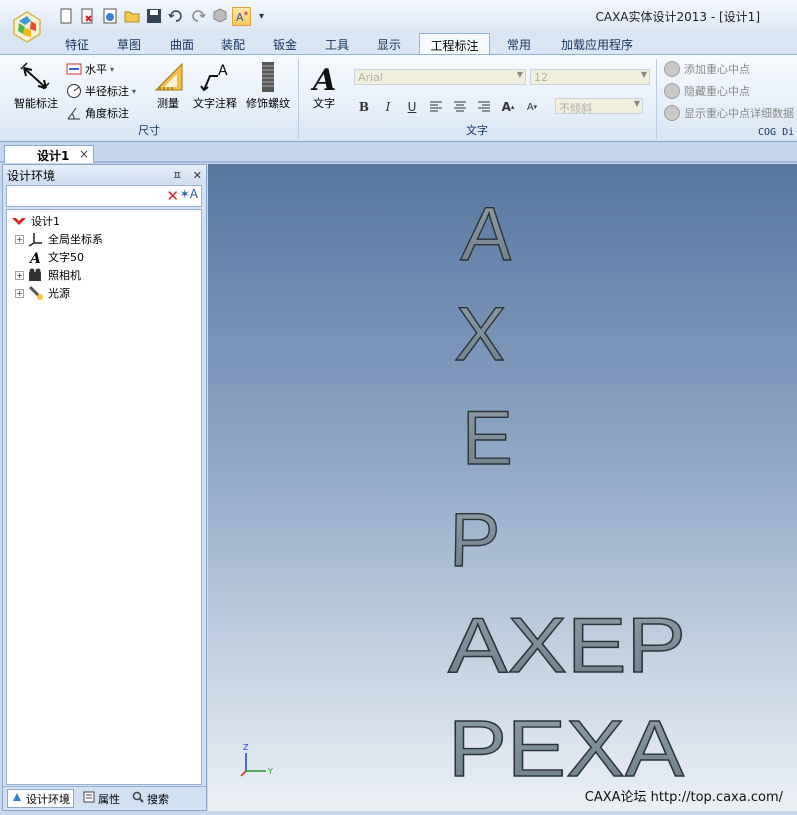 Image resolution: width=797 pixels, height=815 pixels. What do you see at coordinates (484, 107) in the screenshot?
I see `align-right-icon` at bounding box center [484, 107].